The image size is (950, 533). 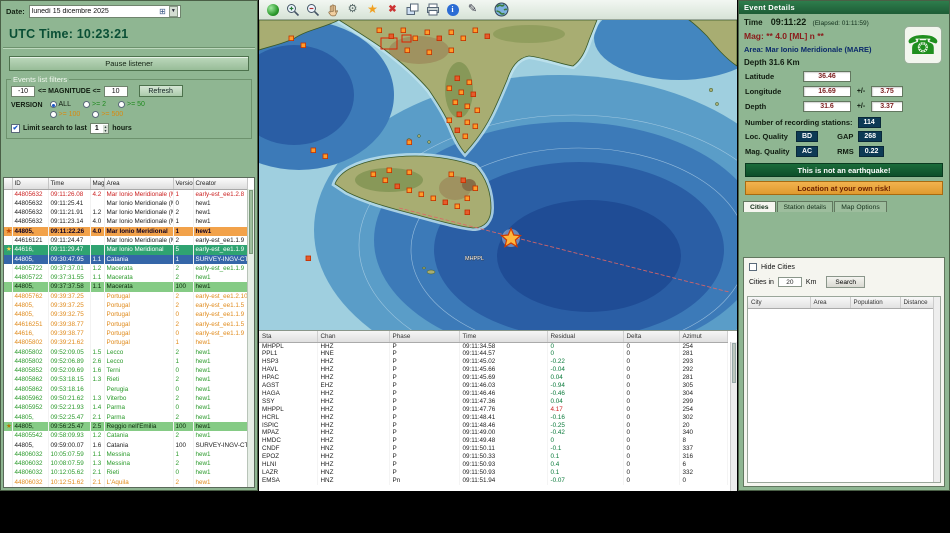 I want to click on table-row: 44805962 09:50:21.62 1.3 Viterbo 2 hew1, so click(x=126, y=399).